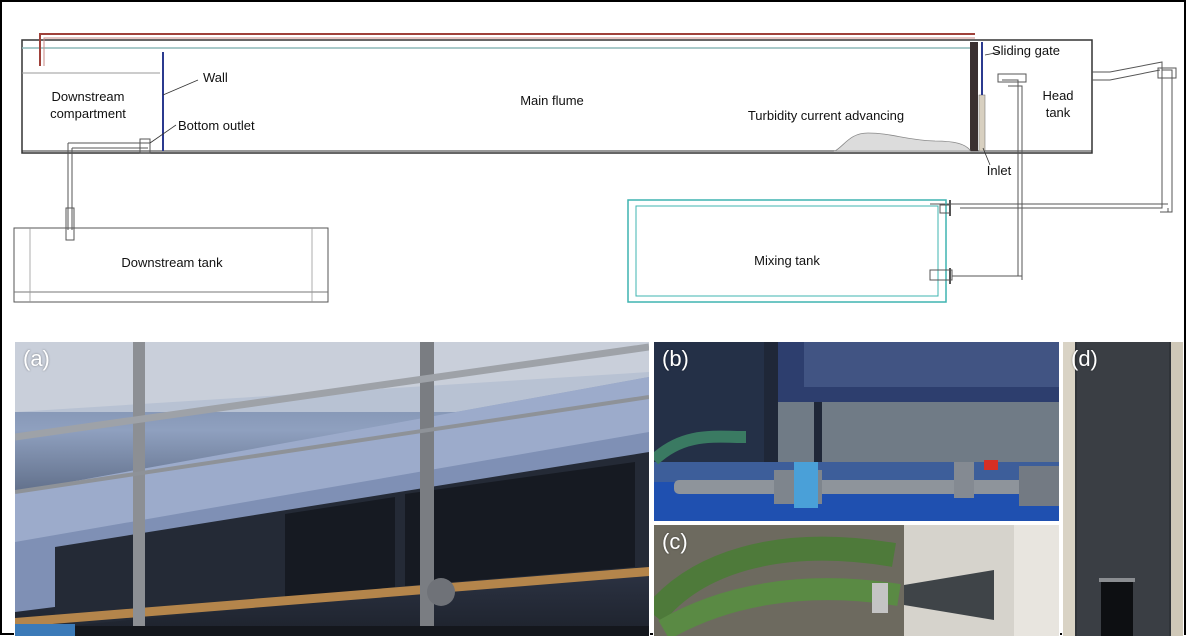 This screenshot has height=637, width=1186. I want to click on photo-c-label: (c), so click(675, 541).